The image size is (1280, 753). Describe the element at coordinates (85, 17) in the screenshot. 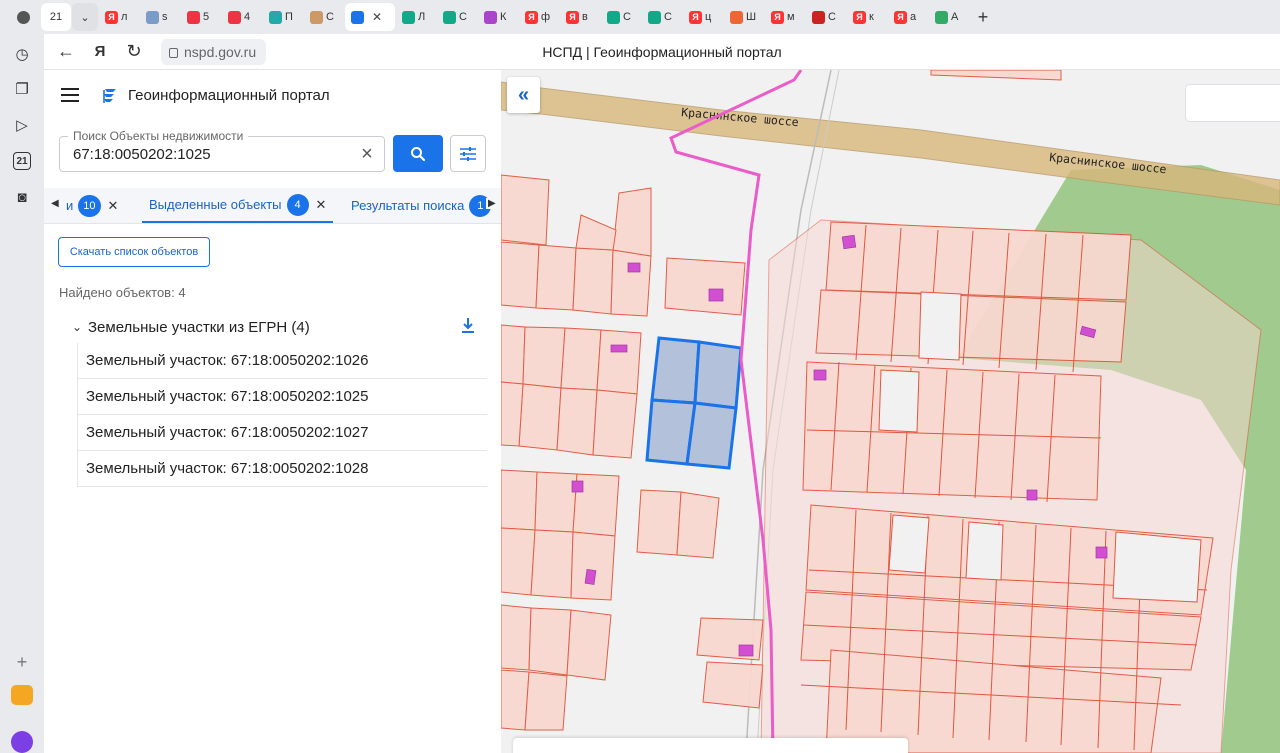

I see `tab-list-chevron-icon: ⌄` at that location.